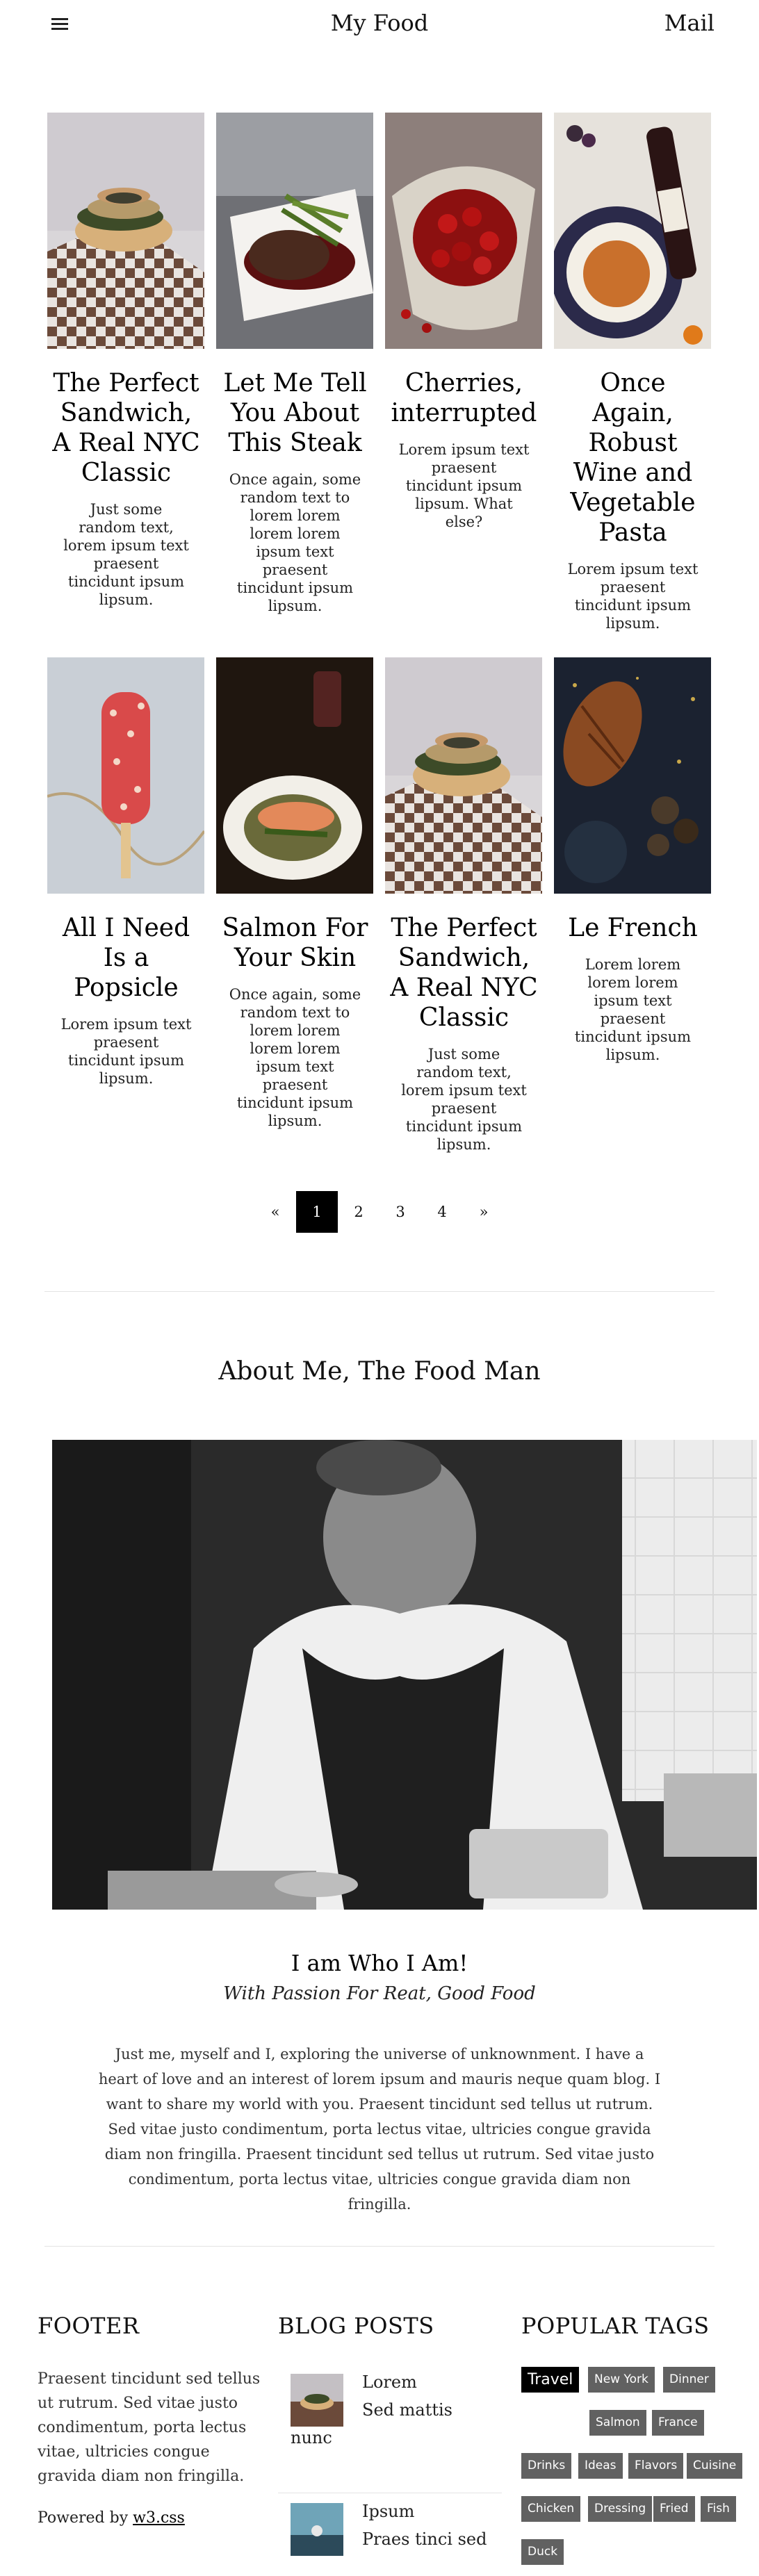  I want to click on powered-by: Powered by w3.css, so click(152, 2518).